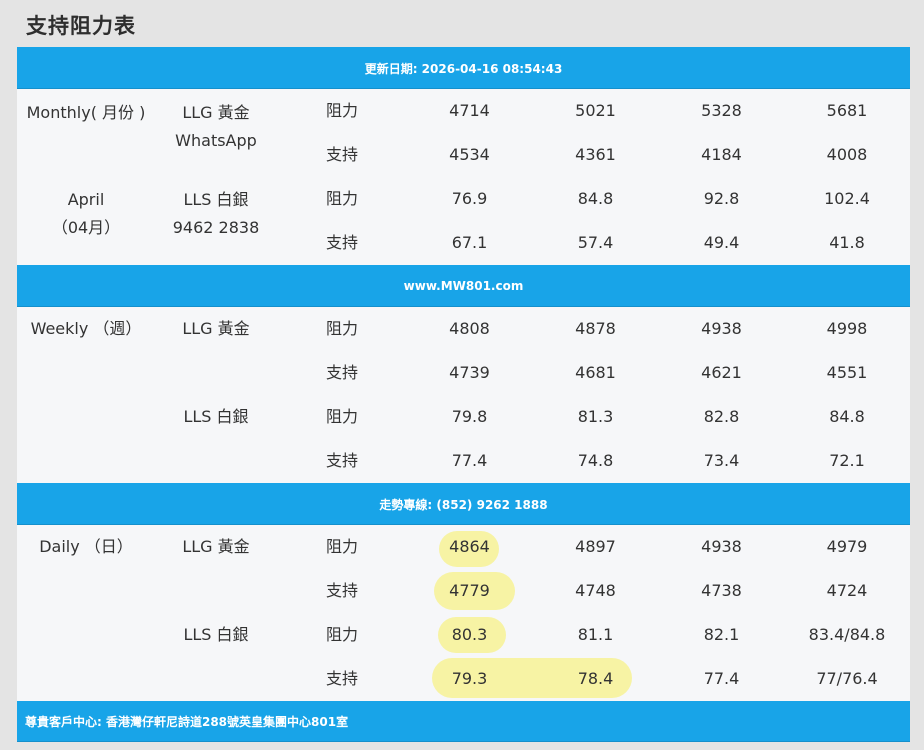 The width and height of the screenshot is (924, 750). Describe the element at coordinates (595, 634) in the screenshot. I see `daily-row-2-value-1: 81.1` at that location.